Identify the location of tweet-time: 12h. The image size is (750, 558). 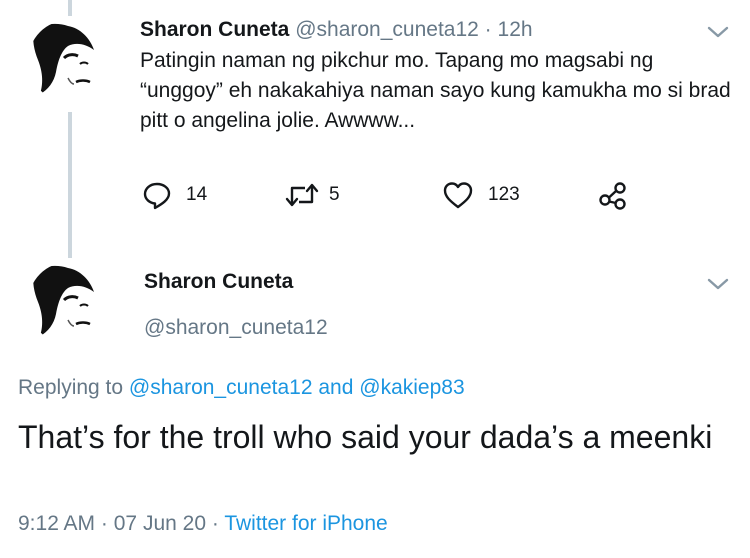
(515, 29).